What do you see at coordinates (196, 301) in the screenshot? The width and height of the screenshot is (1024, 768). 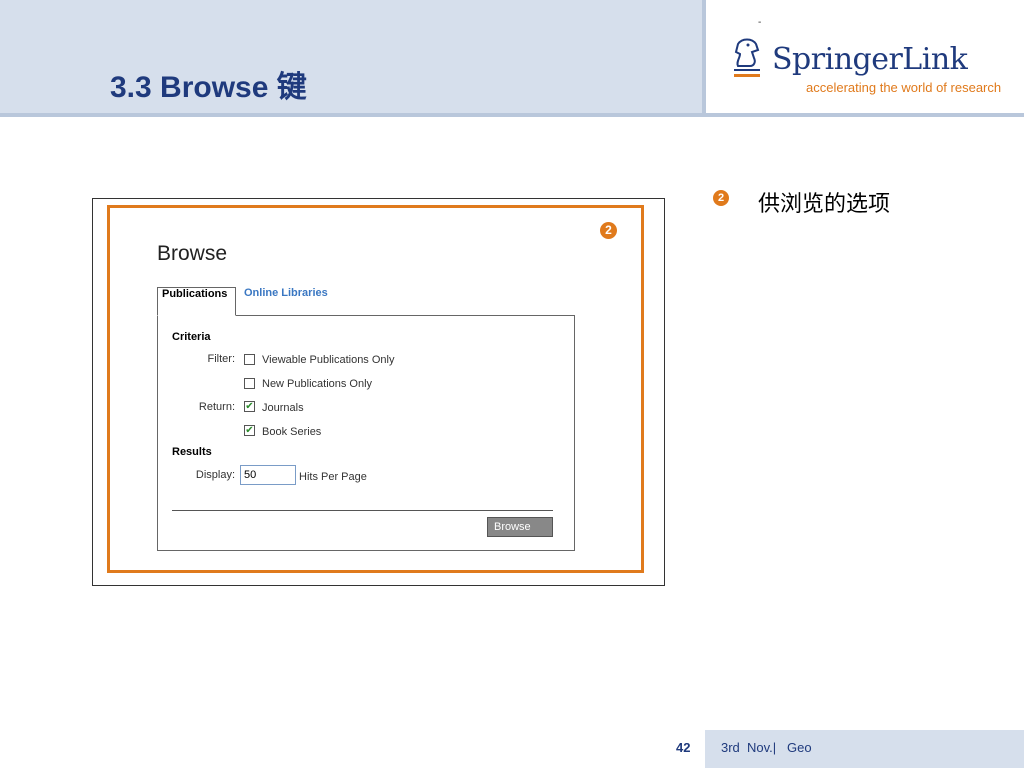 I see `tab-publications: Publications` at bounding box center [196, 301].